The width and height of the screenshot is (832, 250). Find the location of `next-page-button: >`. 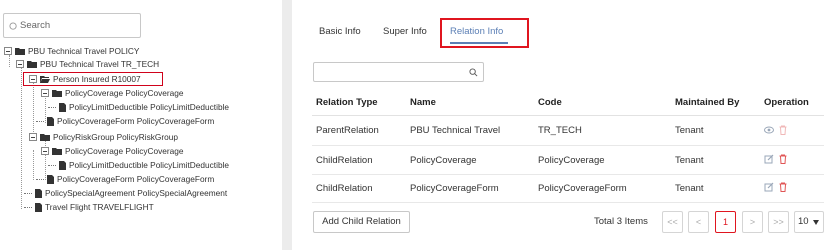

next-page-button: > is located at coordinates (752, 222).